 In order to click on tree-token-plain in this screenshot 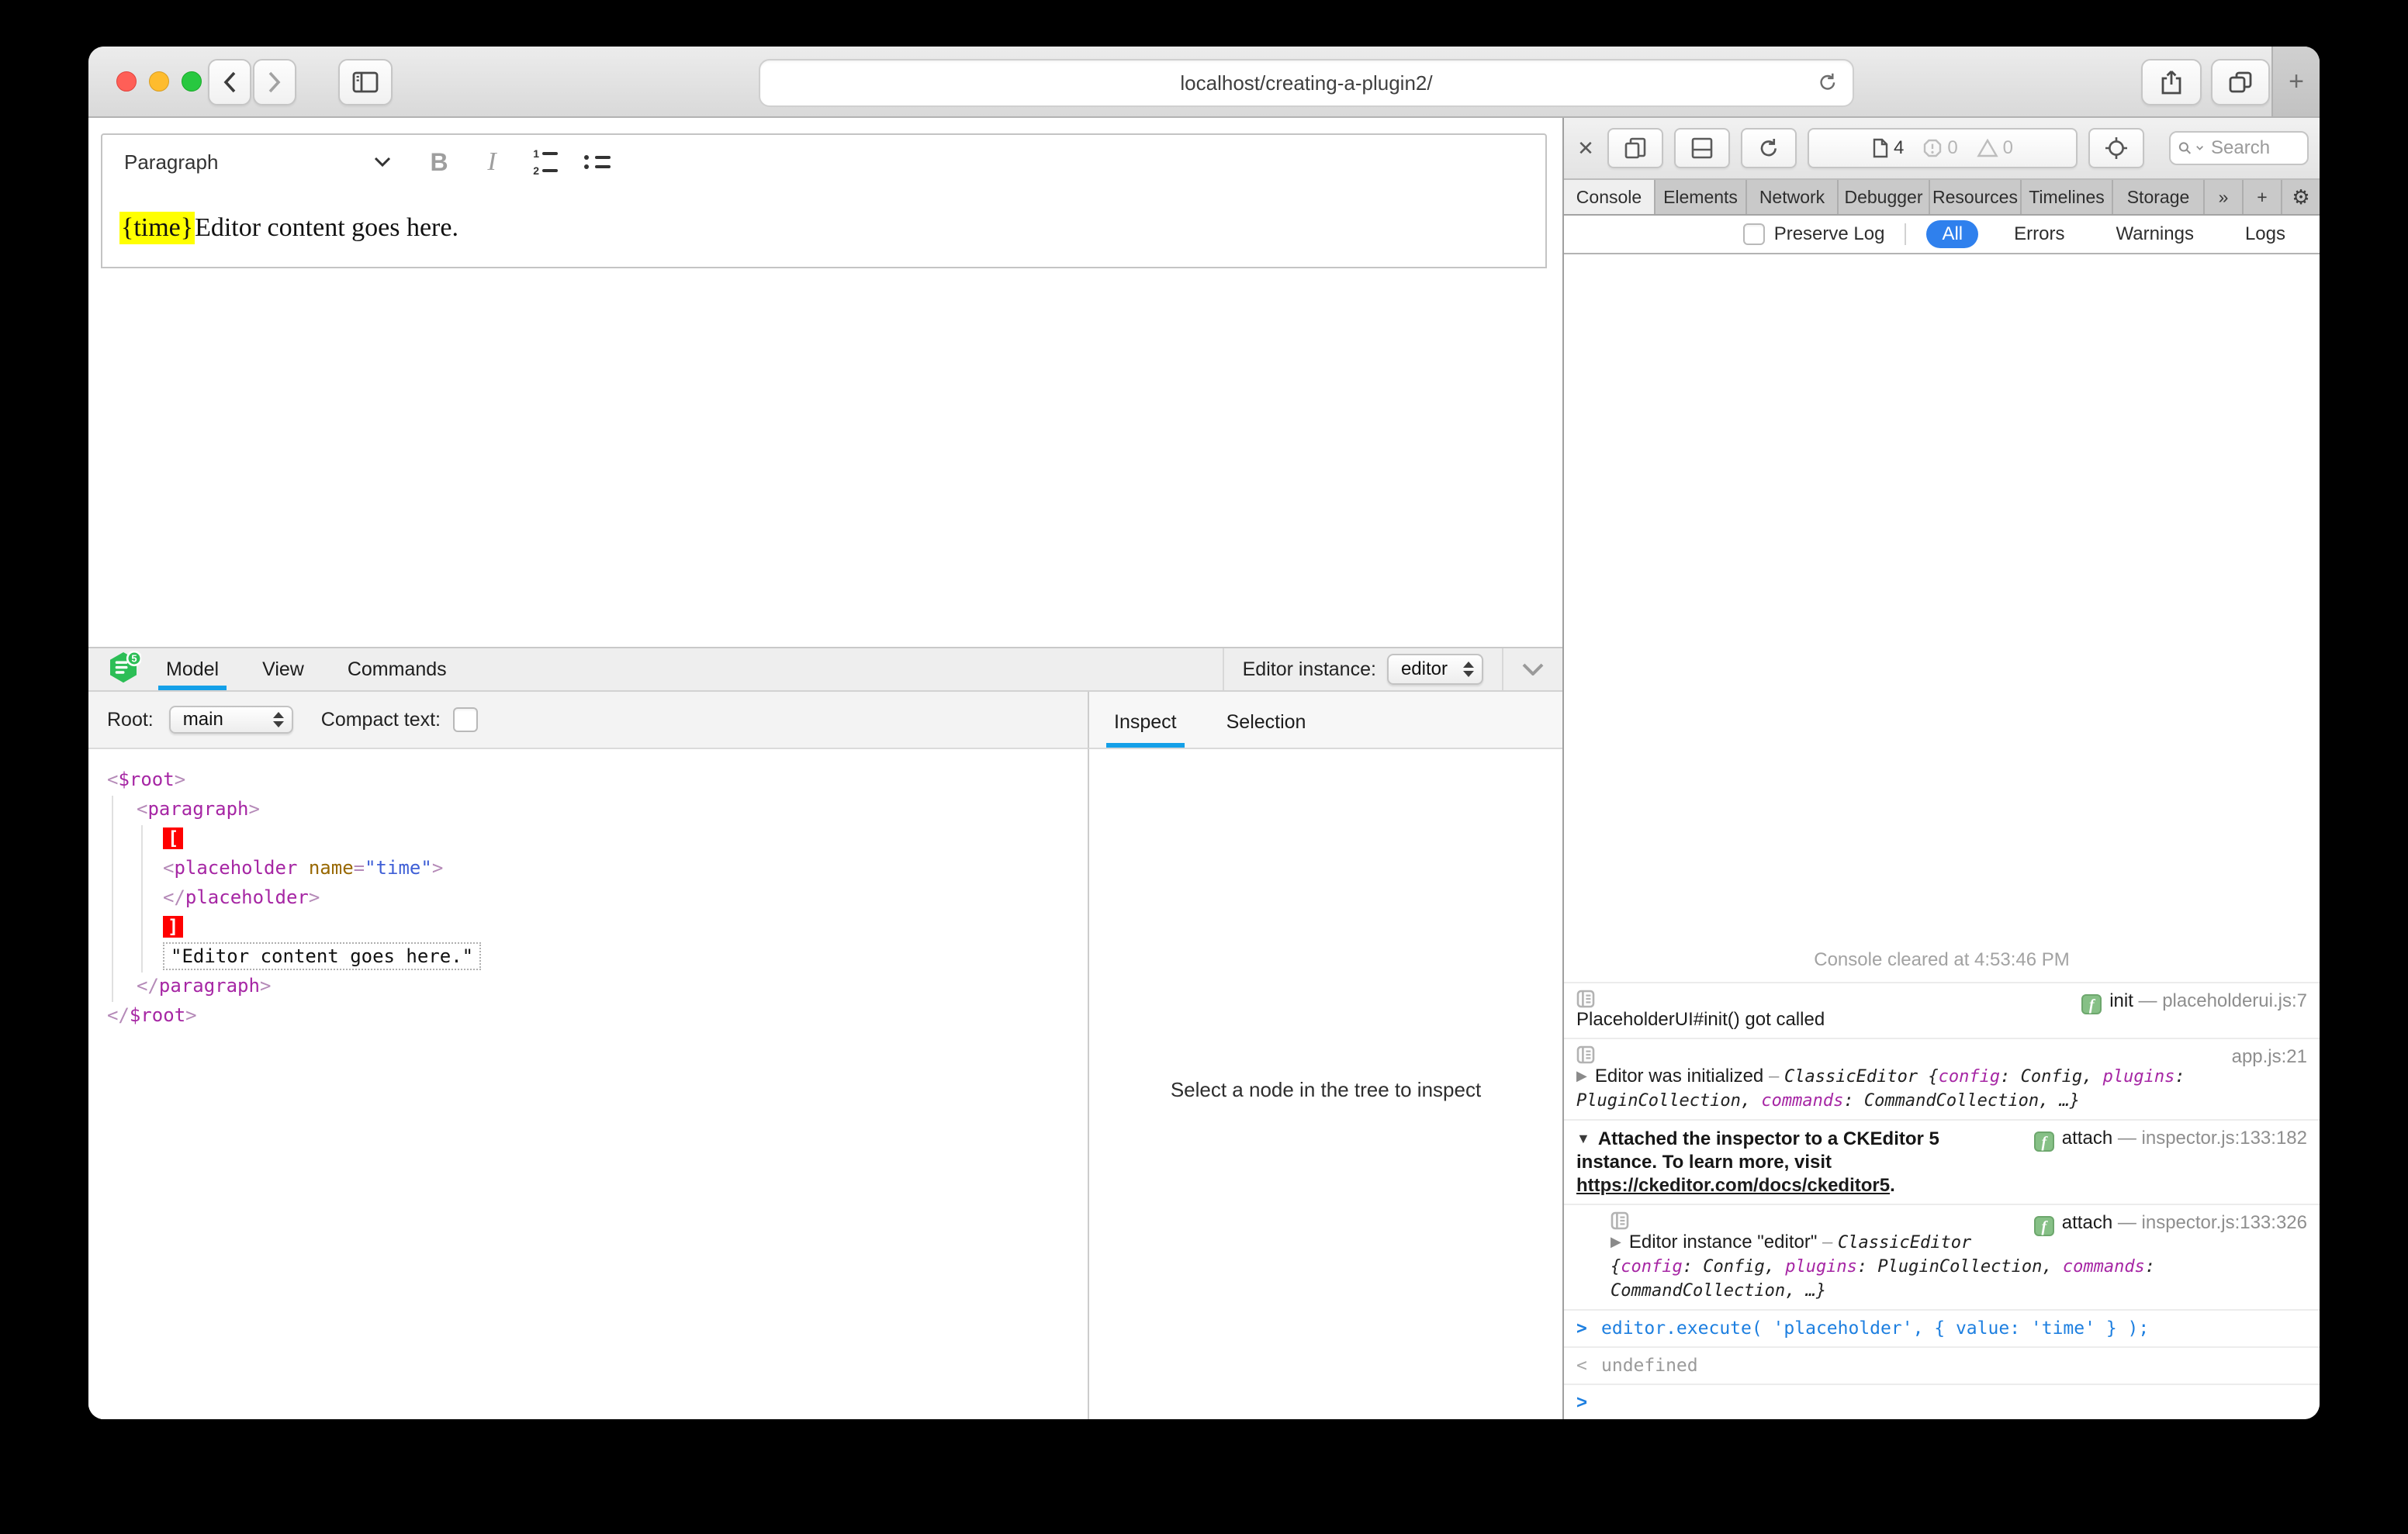, I will do `click(302, 868)`.